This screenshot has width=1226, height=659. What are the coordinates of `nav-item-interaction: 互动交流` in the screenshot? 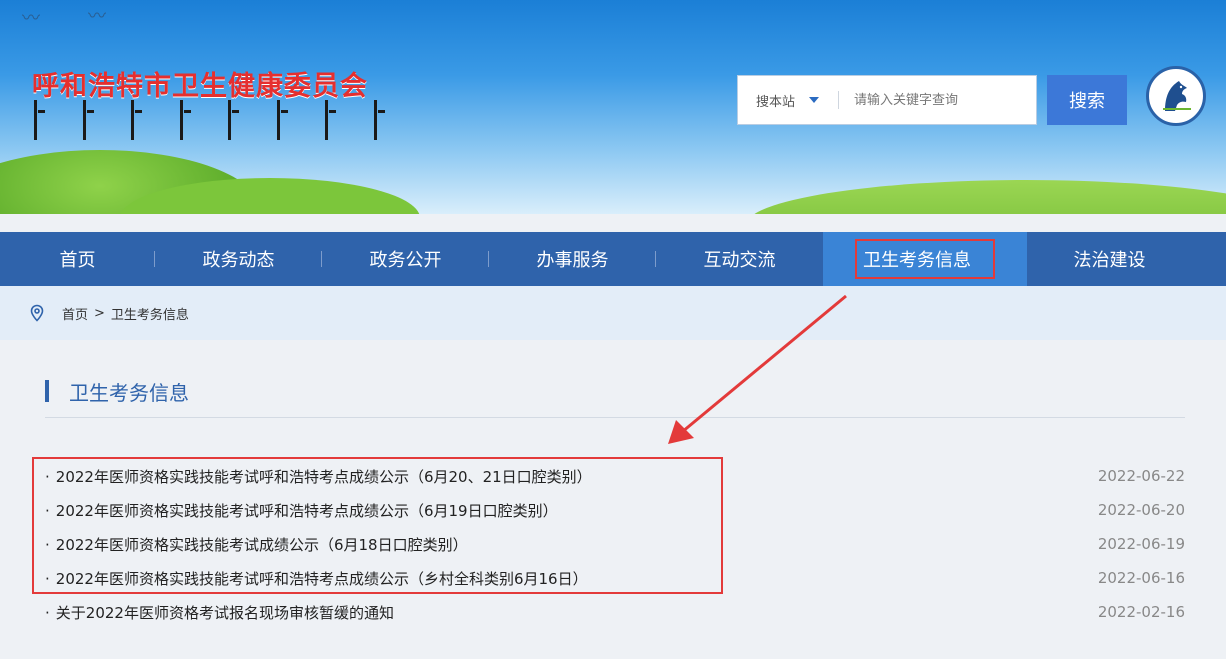 It's located at (739, 259).